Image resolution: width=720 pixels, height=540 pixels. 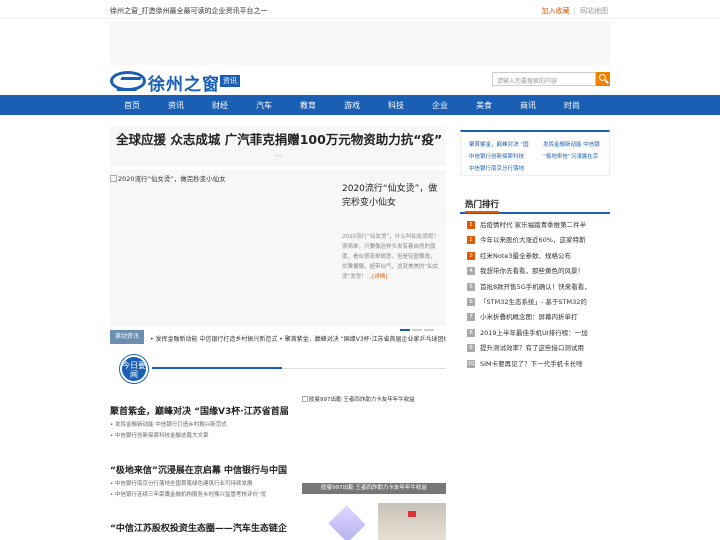 I want to click on news-sub-link: 发挥金融新动能 中信银行打造乡村振兴新范式, so click(x=200, y=424).